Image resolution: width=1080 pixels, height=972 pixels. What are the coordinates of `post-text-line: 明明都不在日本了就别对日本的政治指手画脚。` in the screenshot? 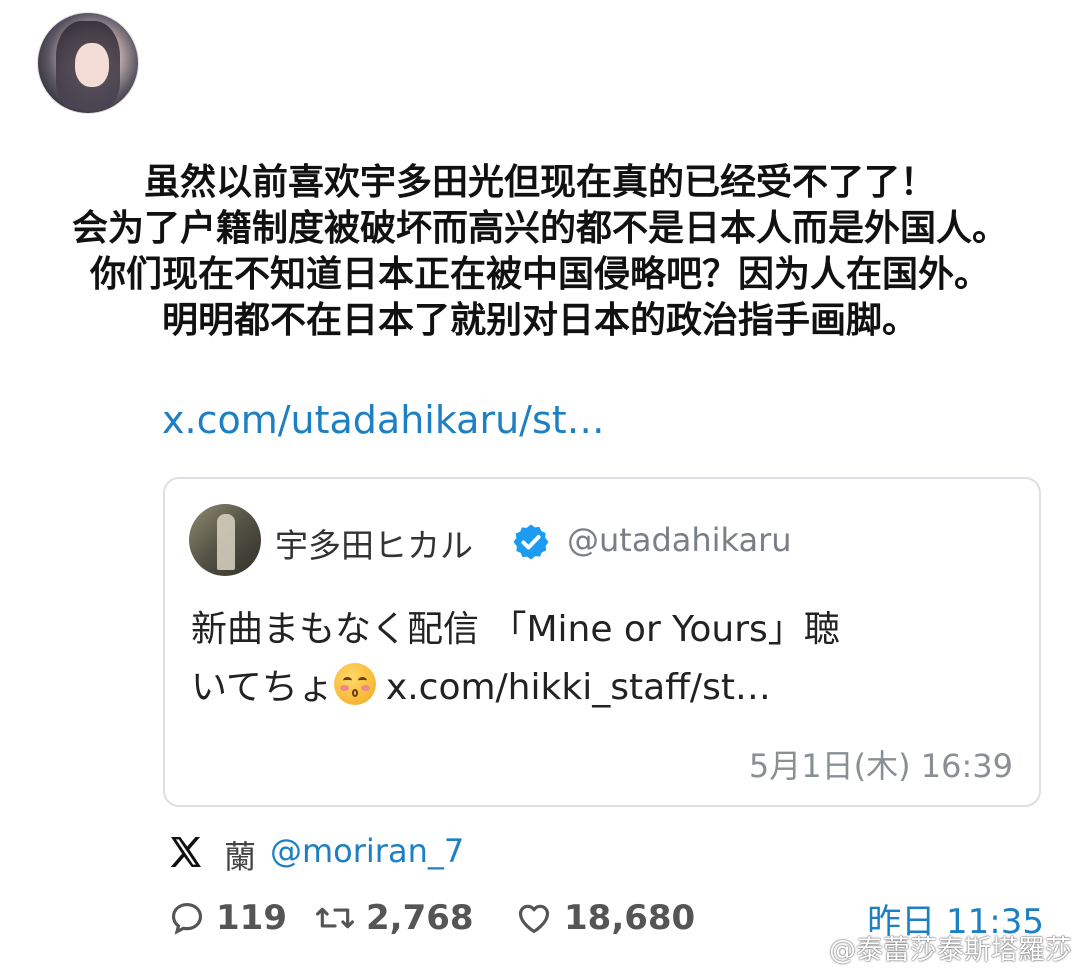 It's located at (539, 320).